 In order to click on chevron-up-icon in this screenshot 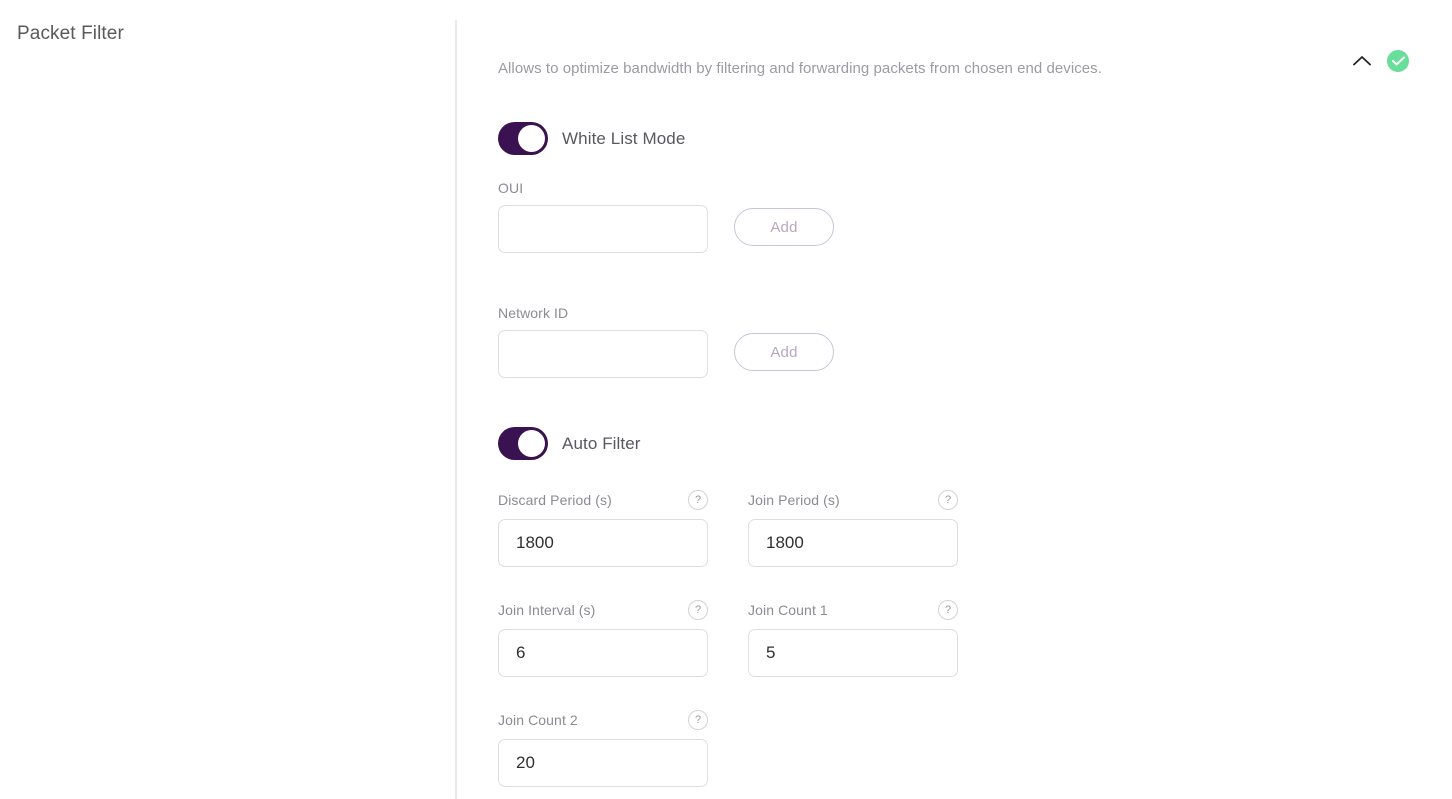, I will do `click(1362, 60)`.